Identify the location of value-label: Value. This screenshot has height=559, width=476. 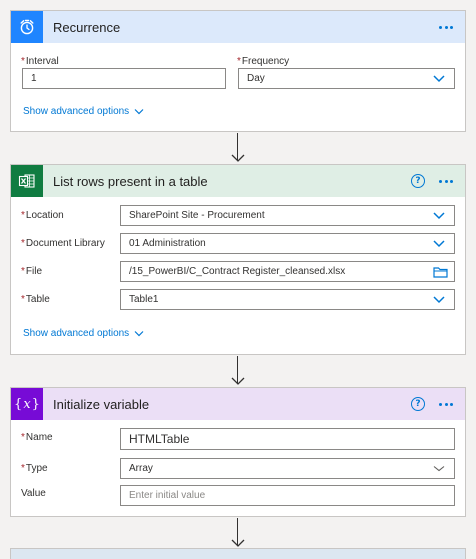
(33, 493).